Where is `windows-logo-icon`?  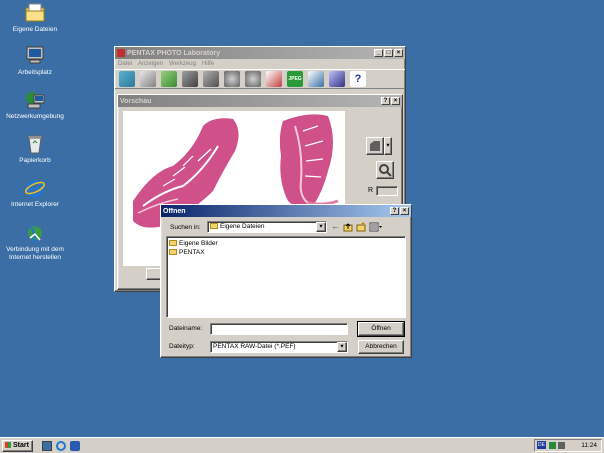
windows-logo-icon is located at coordinates (8, 445).